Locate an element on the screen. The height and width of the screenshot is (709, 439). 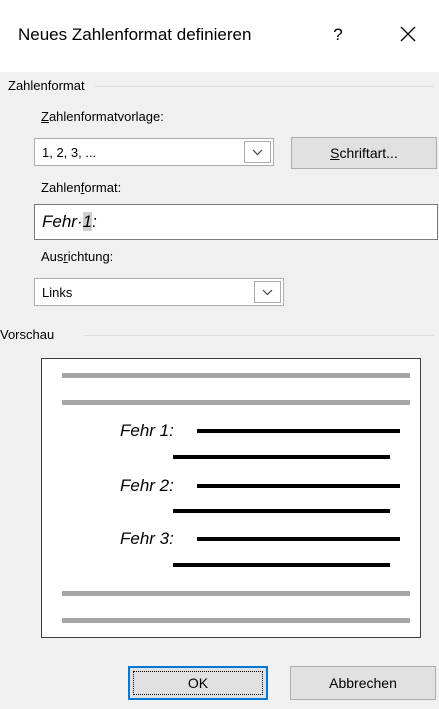
alignment-dropdown-button is located at coordinates (267, 292).